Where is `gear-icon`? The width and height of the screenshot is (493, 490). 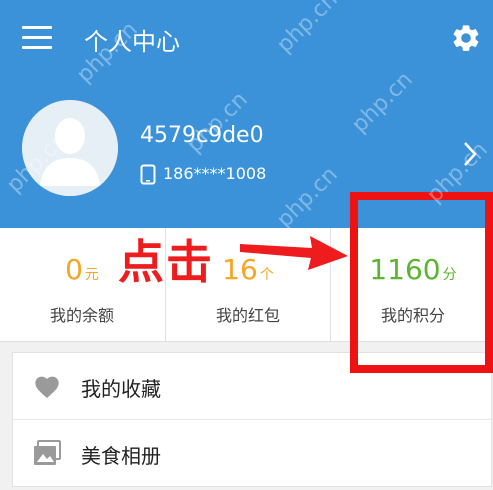
gear-icon is located at coordinates (466, 38).